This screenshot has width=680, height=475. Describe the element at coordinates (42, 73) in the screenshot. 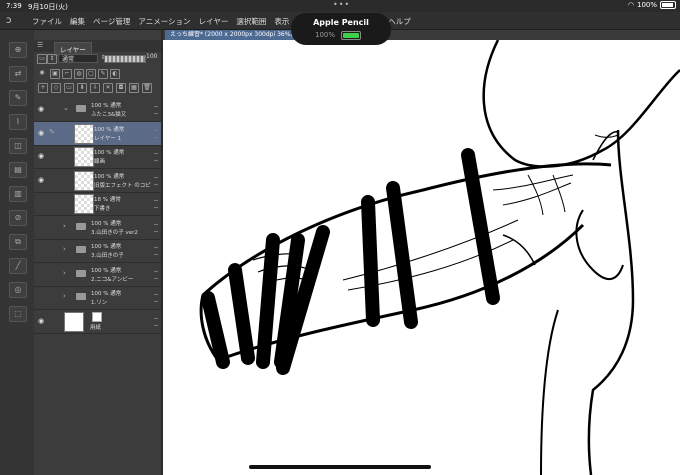

I see `eye-icon: ◉` at that location.